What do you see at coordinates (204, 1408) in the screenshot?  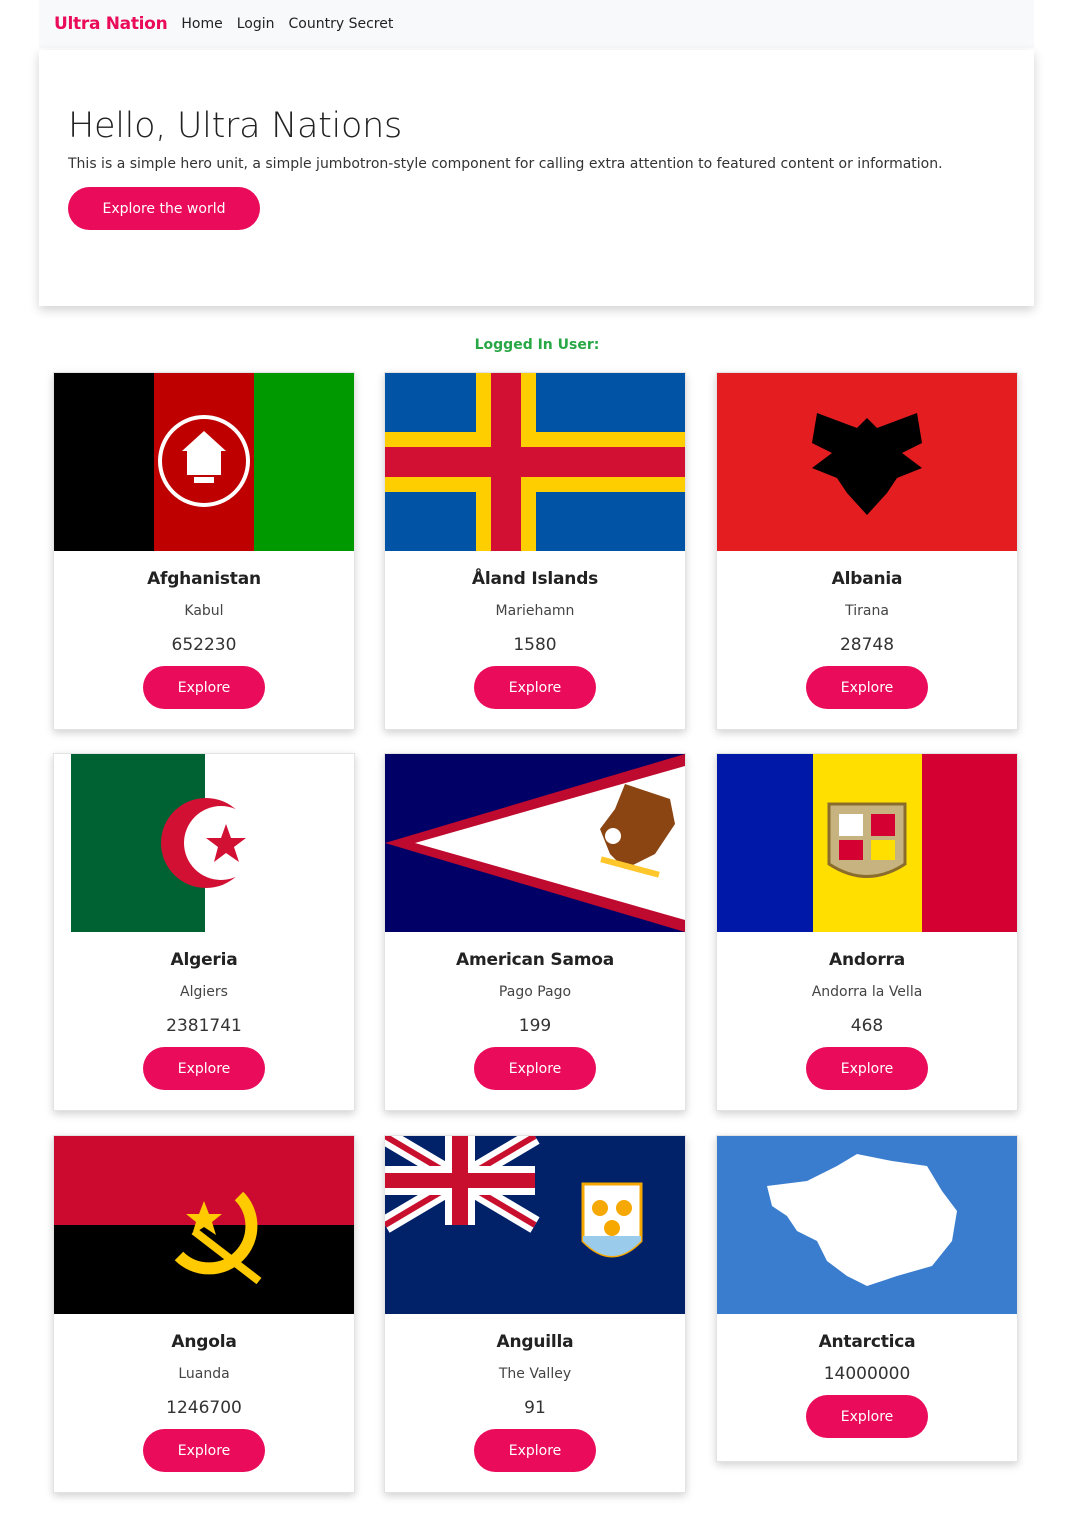 I see `country-area: 1246700` at bounding box center [204, 1408].